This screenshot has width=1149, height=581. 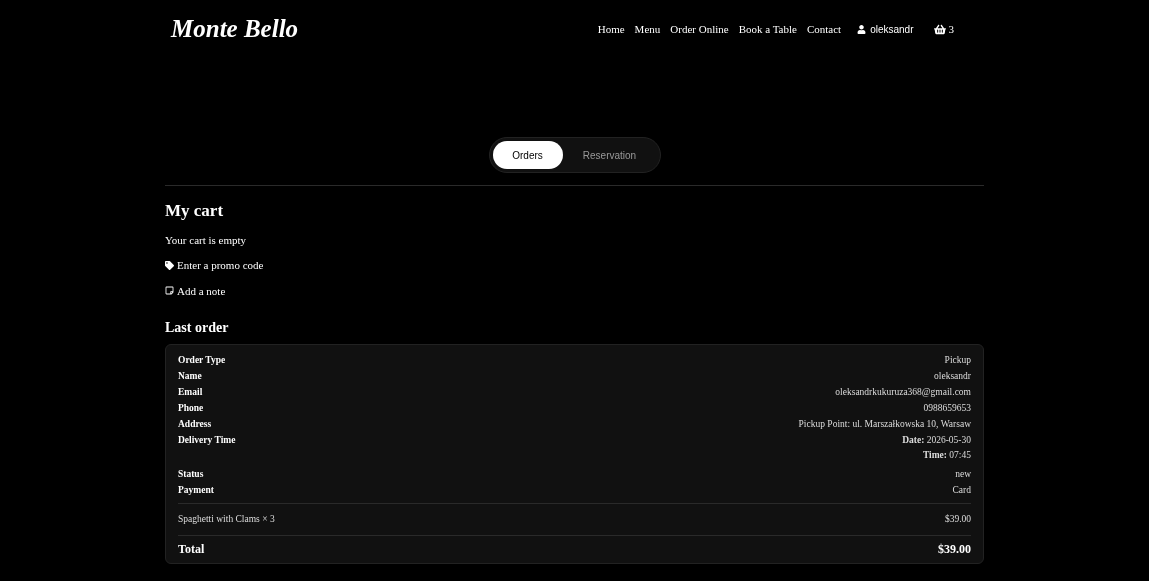 I want to click on total-amount: $39.00, so click(x=954, y=549).